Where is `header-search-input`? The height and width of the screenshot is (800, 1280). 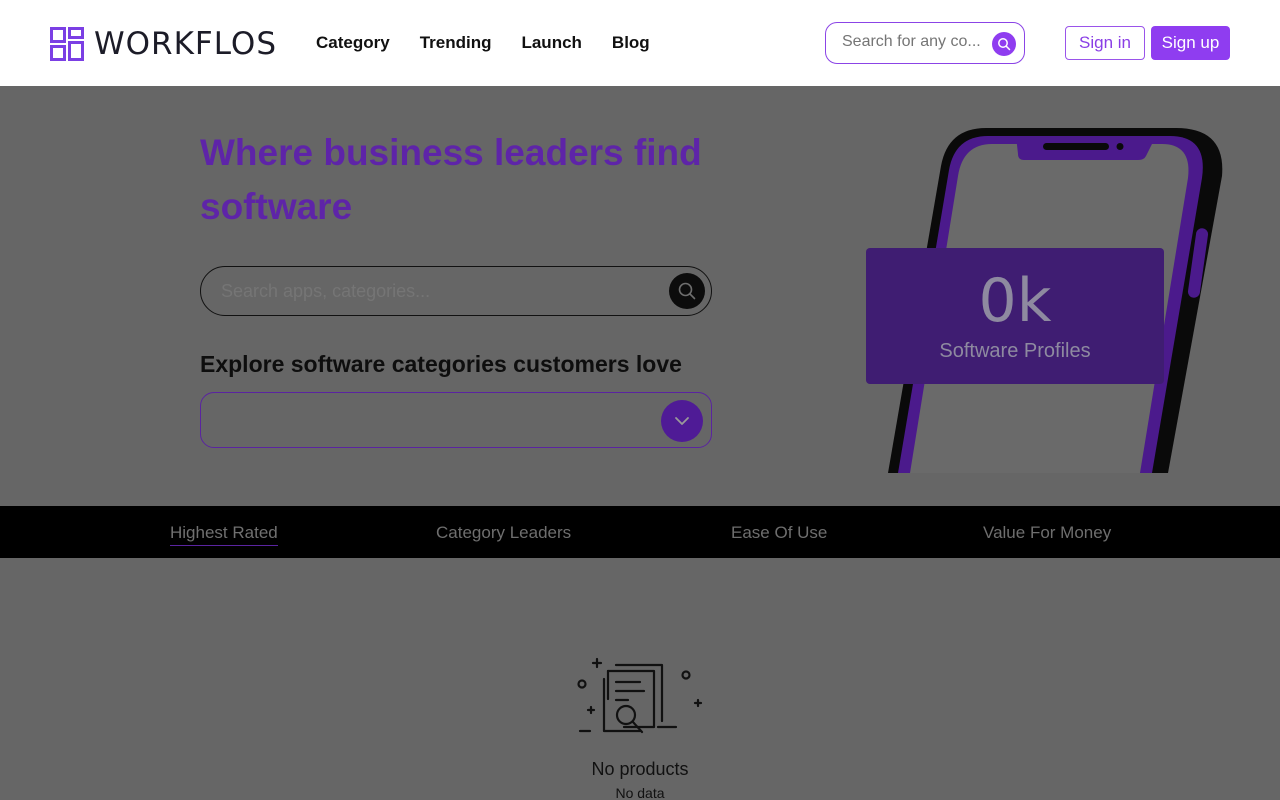 header-search-input is located at coordinates (917, 42).